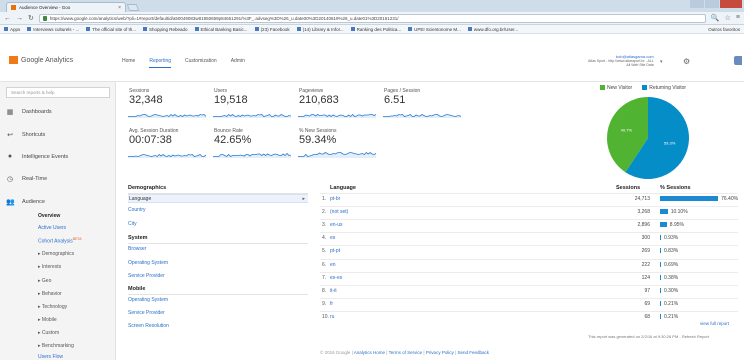 This screenshot has height=360, width=744. I want to click on back-icon: ←, so click(7, 18).